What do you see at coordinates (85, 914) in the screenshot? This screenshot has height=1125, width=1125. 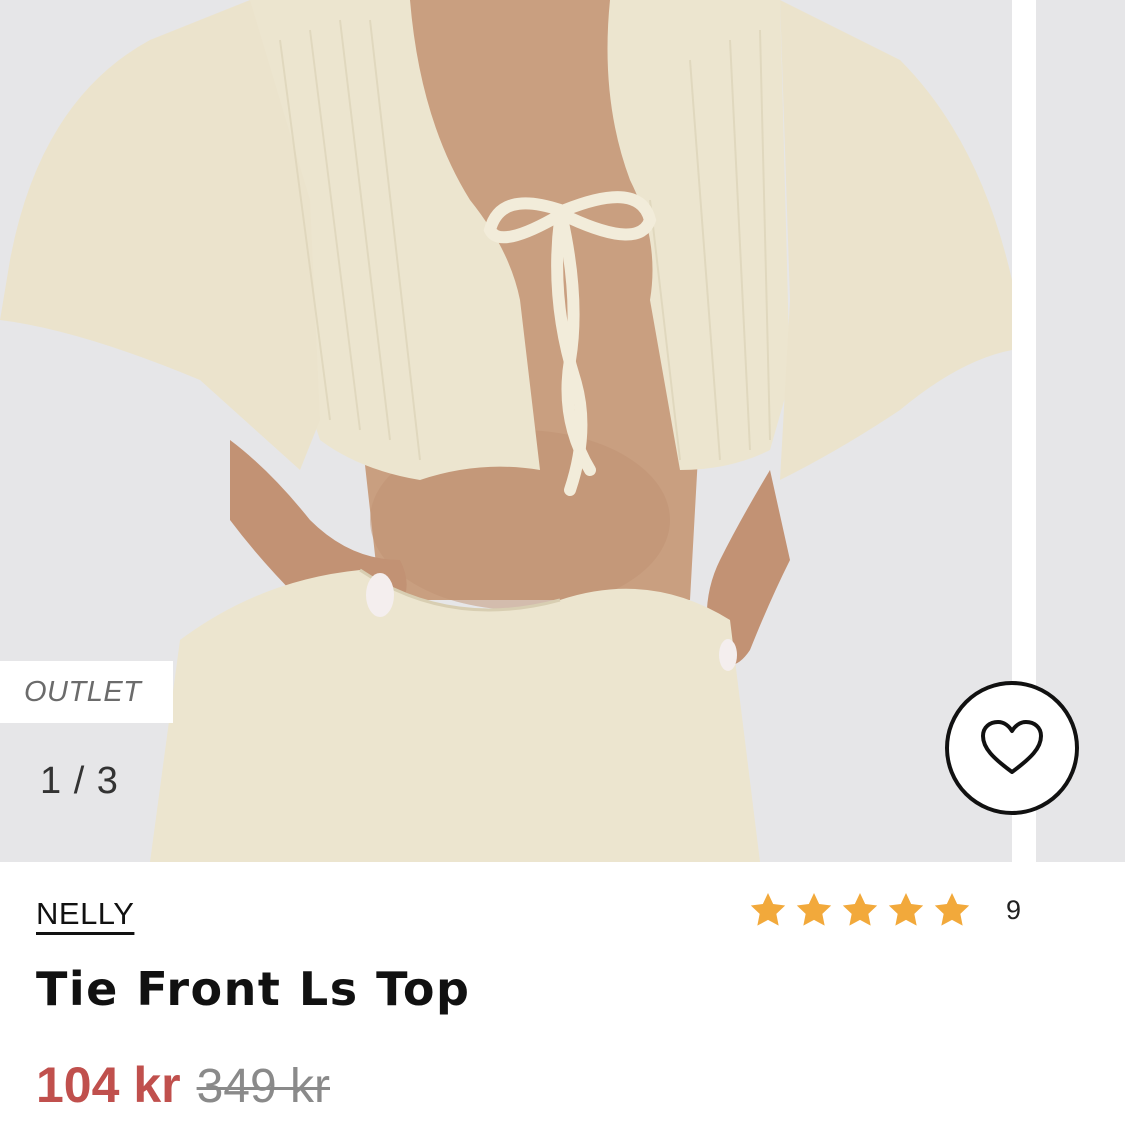 I see `brand-link: NELLY` at bounding box center [85, 914].